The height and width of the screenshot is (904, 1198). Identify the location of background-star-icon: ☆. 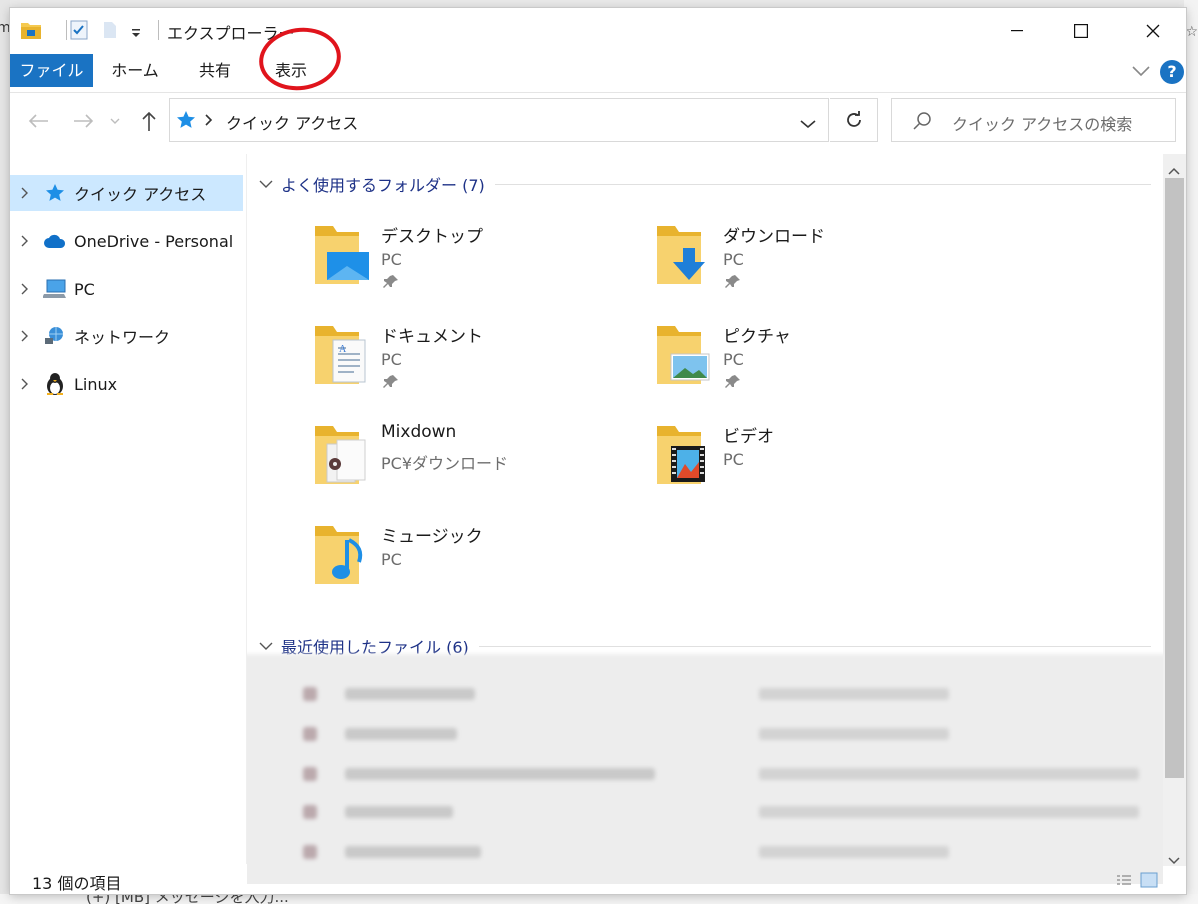
(1191, 32).